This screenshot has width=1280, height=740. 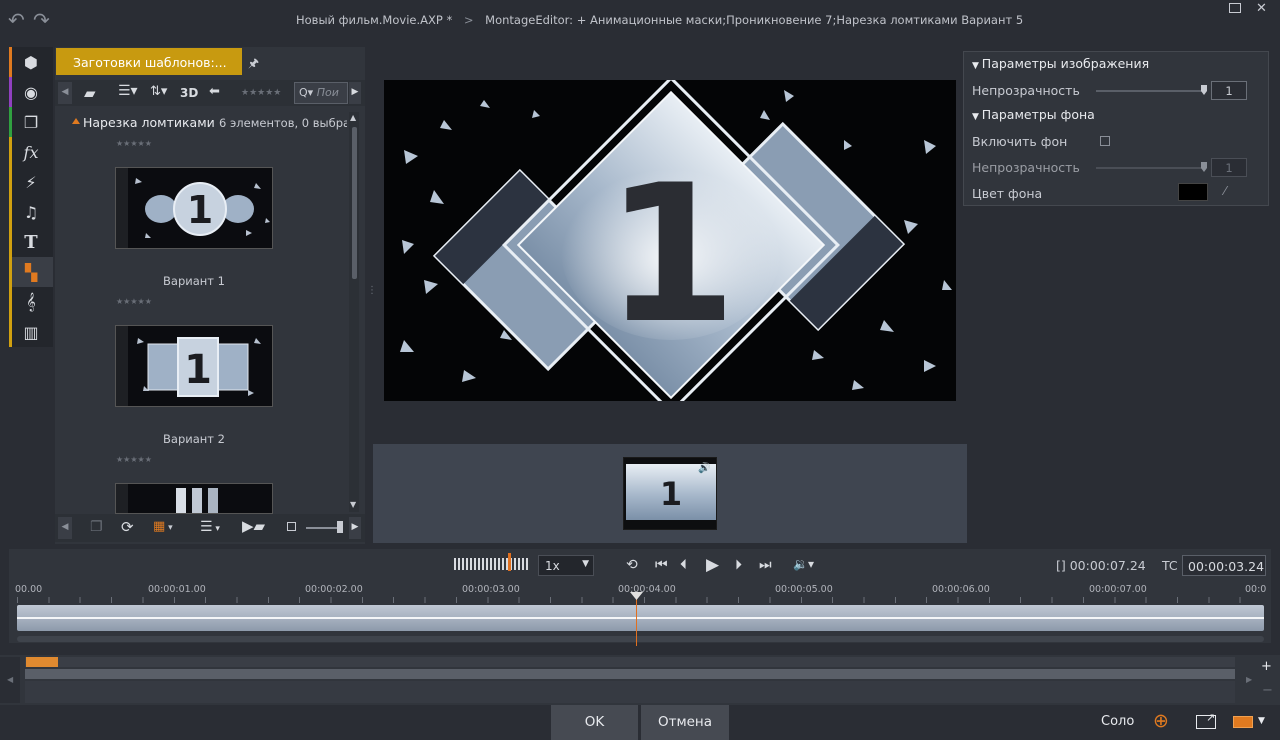 I want to click on lightning-icon: ⚡, so click(x=31, y=182).